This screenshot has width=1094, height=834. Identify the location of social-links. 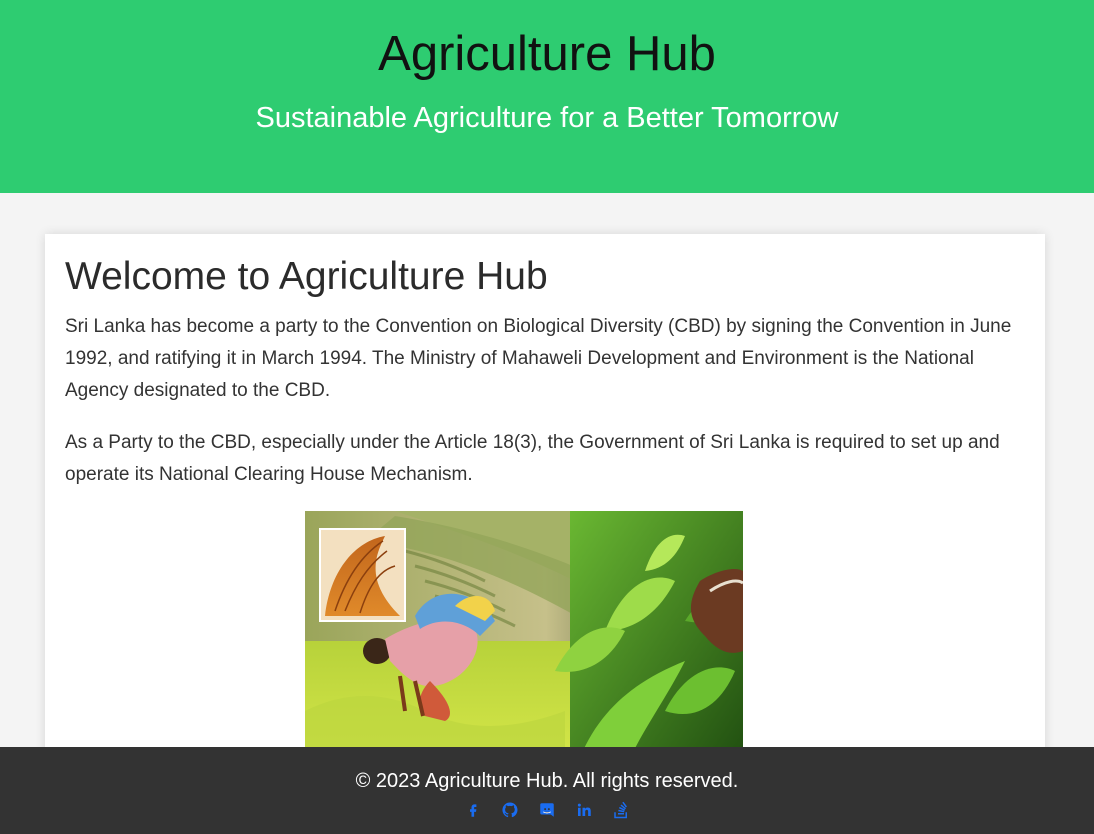
(547, 810).